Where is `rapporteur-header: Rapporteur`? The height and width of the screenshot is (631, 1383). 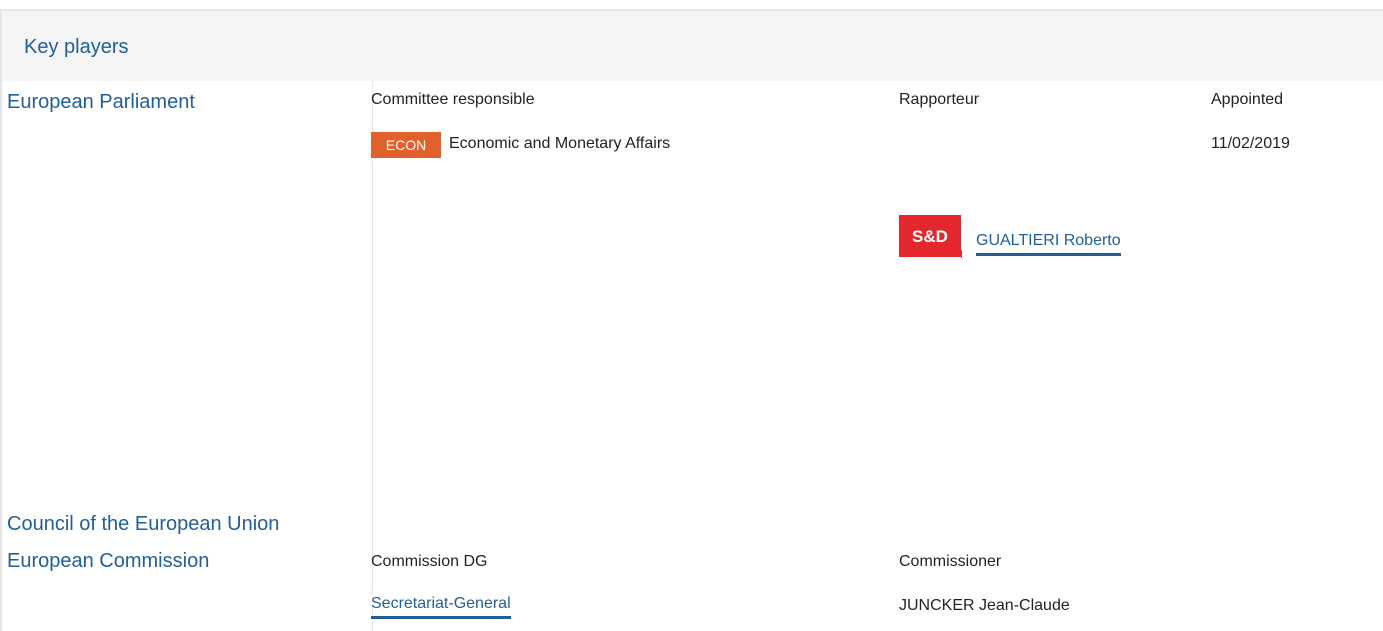 rapporteur-header: Rapporteur is located at coordinates (939, 99).